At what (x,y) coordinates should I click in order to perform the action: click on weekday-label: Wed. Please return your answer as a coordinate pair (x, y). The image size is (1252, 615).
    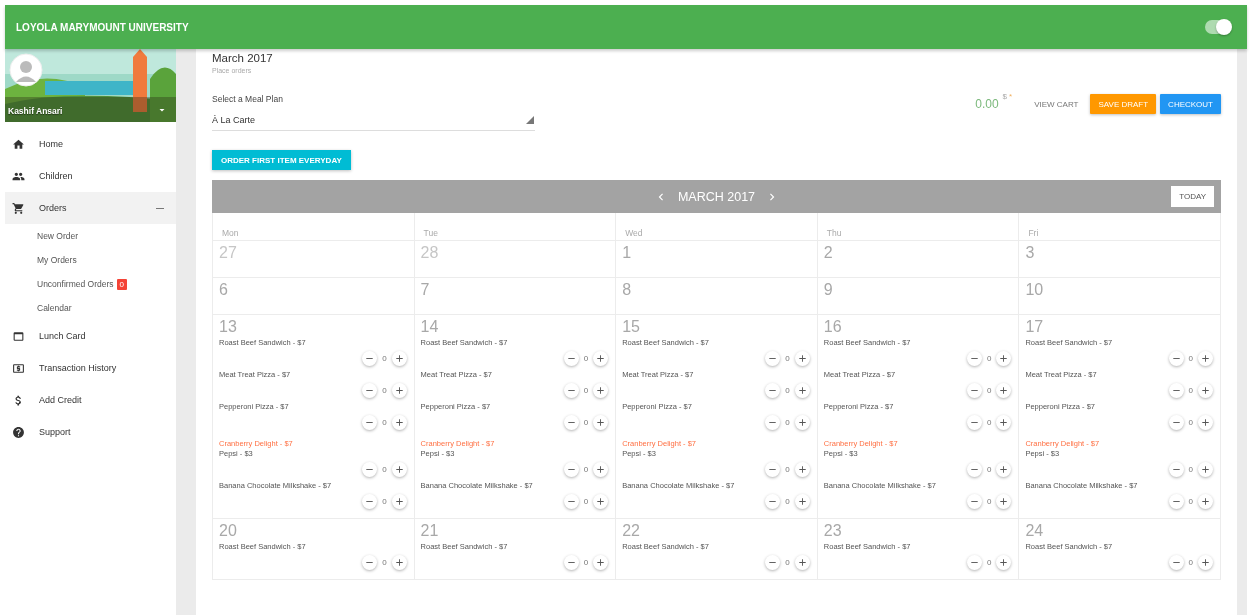
    Looking at the image, I should click on (634, 233).